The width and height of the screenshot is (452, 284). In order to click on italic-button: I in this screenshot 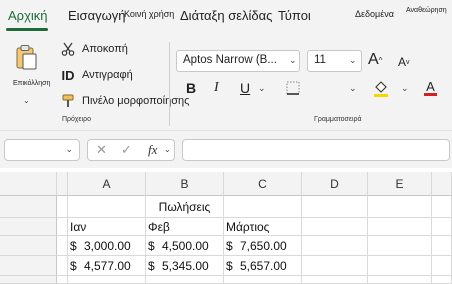, I will do `click(216, 88)`.